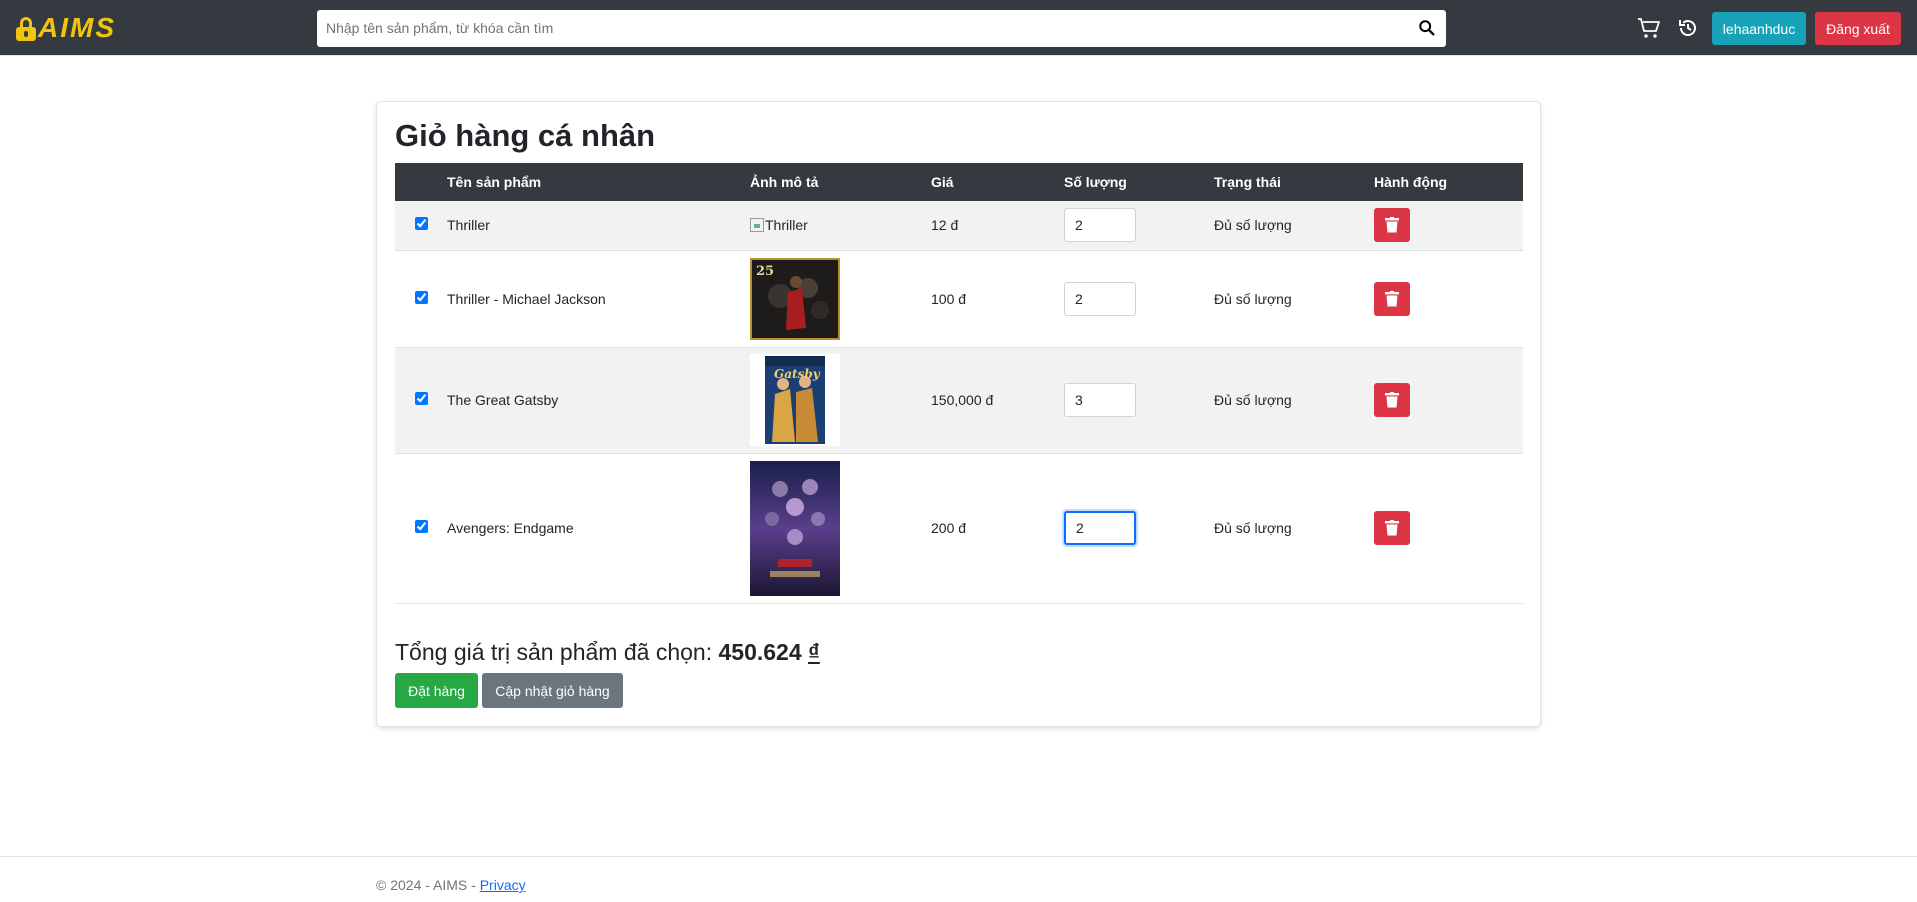 Image resolution: width=1917 pixels, height=902 pixels. I want to click on product-price: 12 đ, so click(997, 226).